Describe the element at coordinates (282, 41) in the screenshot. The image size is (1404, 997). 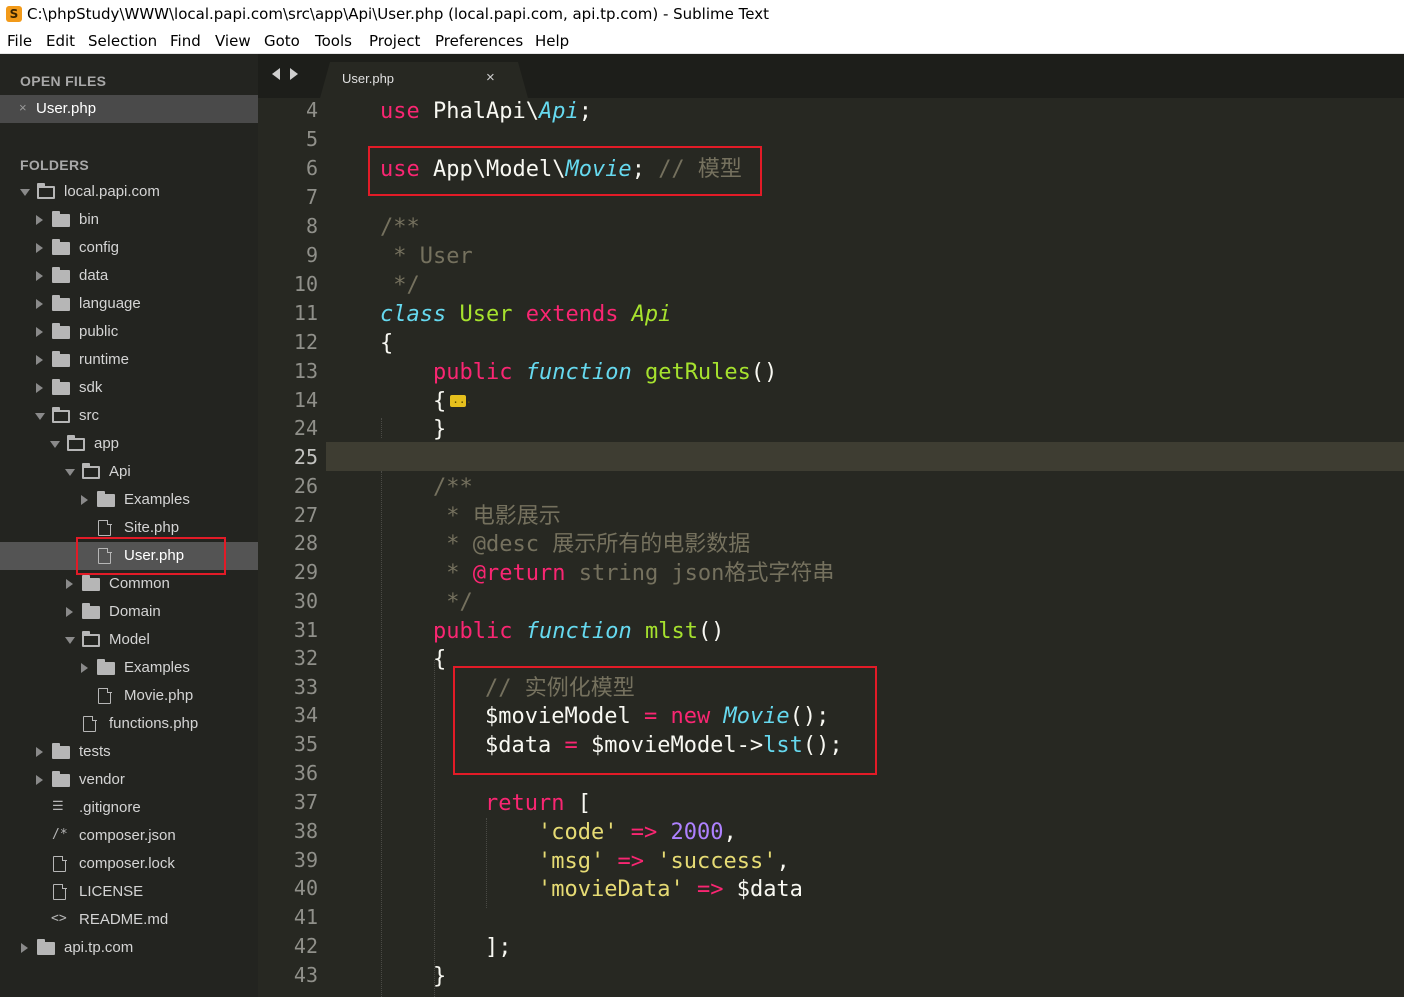
I see `menu-goto: Goto` at that location.